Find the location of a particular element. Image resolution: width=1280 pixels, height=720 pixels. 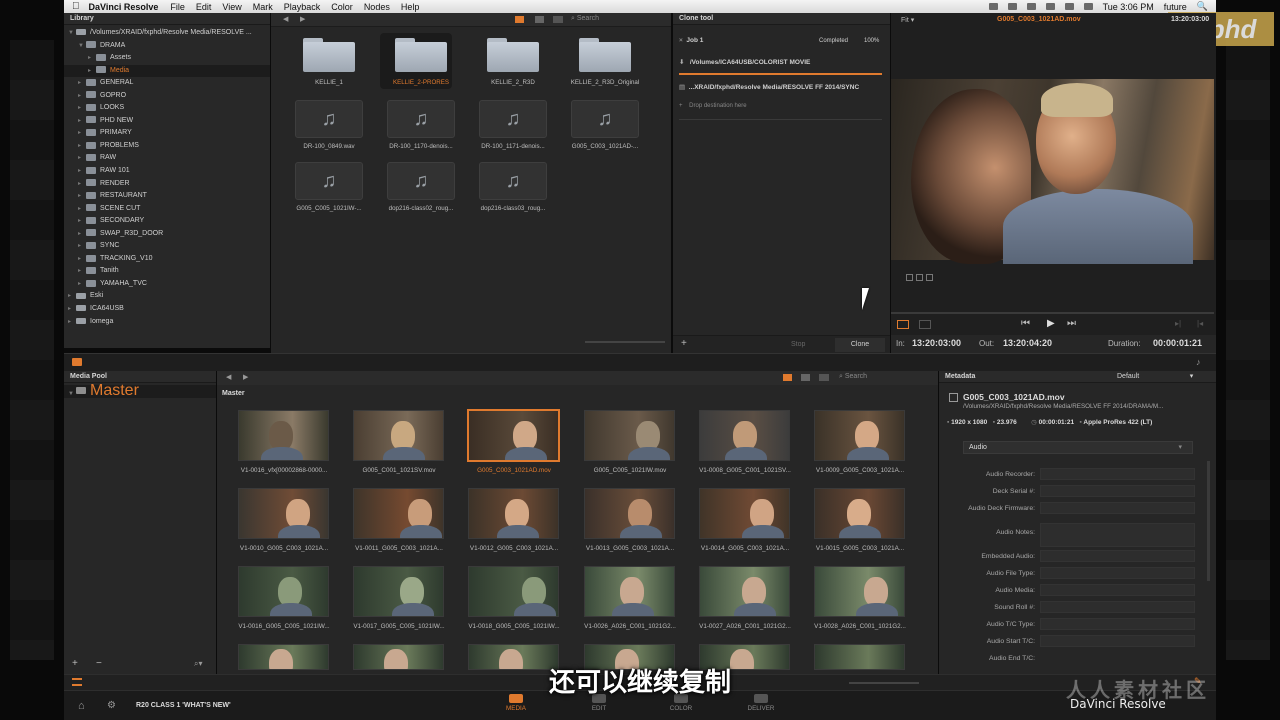

forward-arrow-icon: ▶ is located at coordinates (302, 19).